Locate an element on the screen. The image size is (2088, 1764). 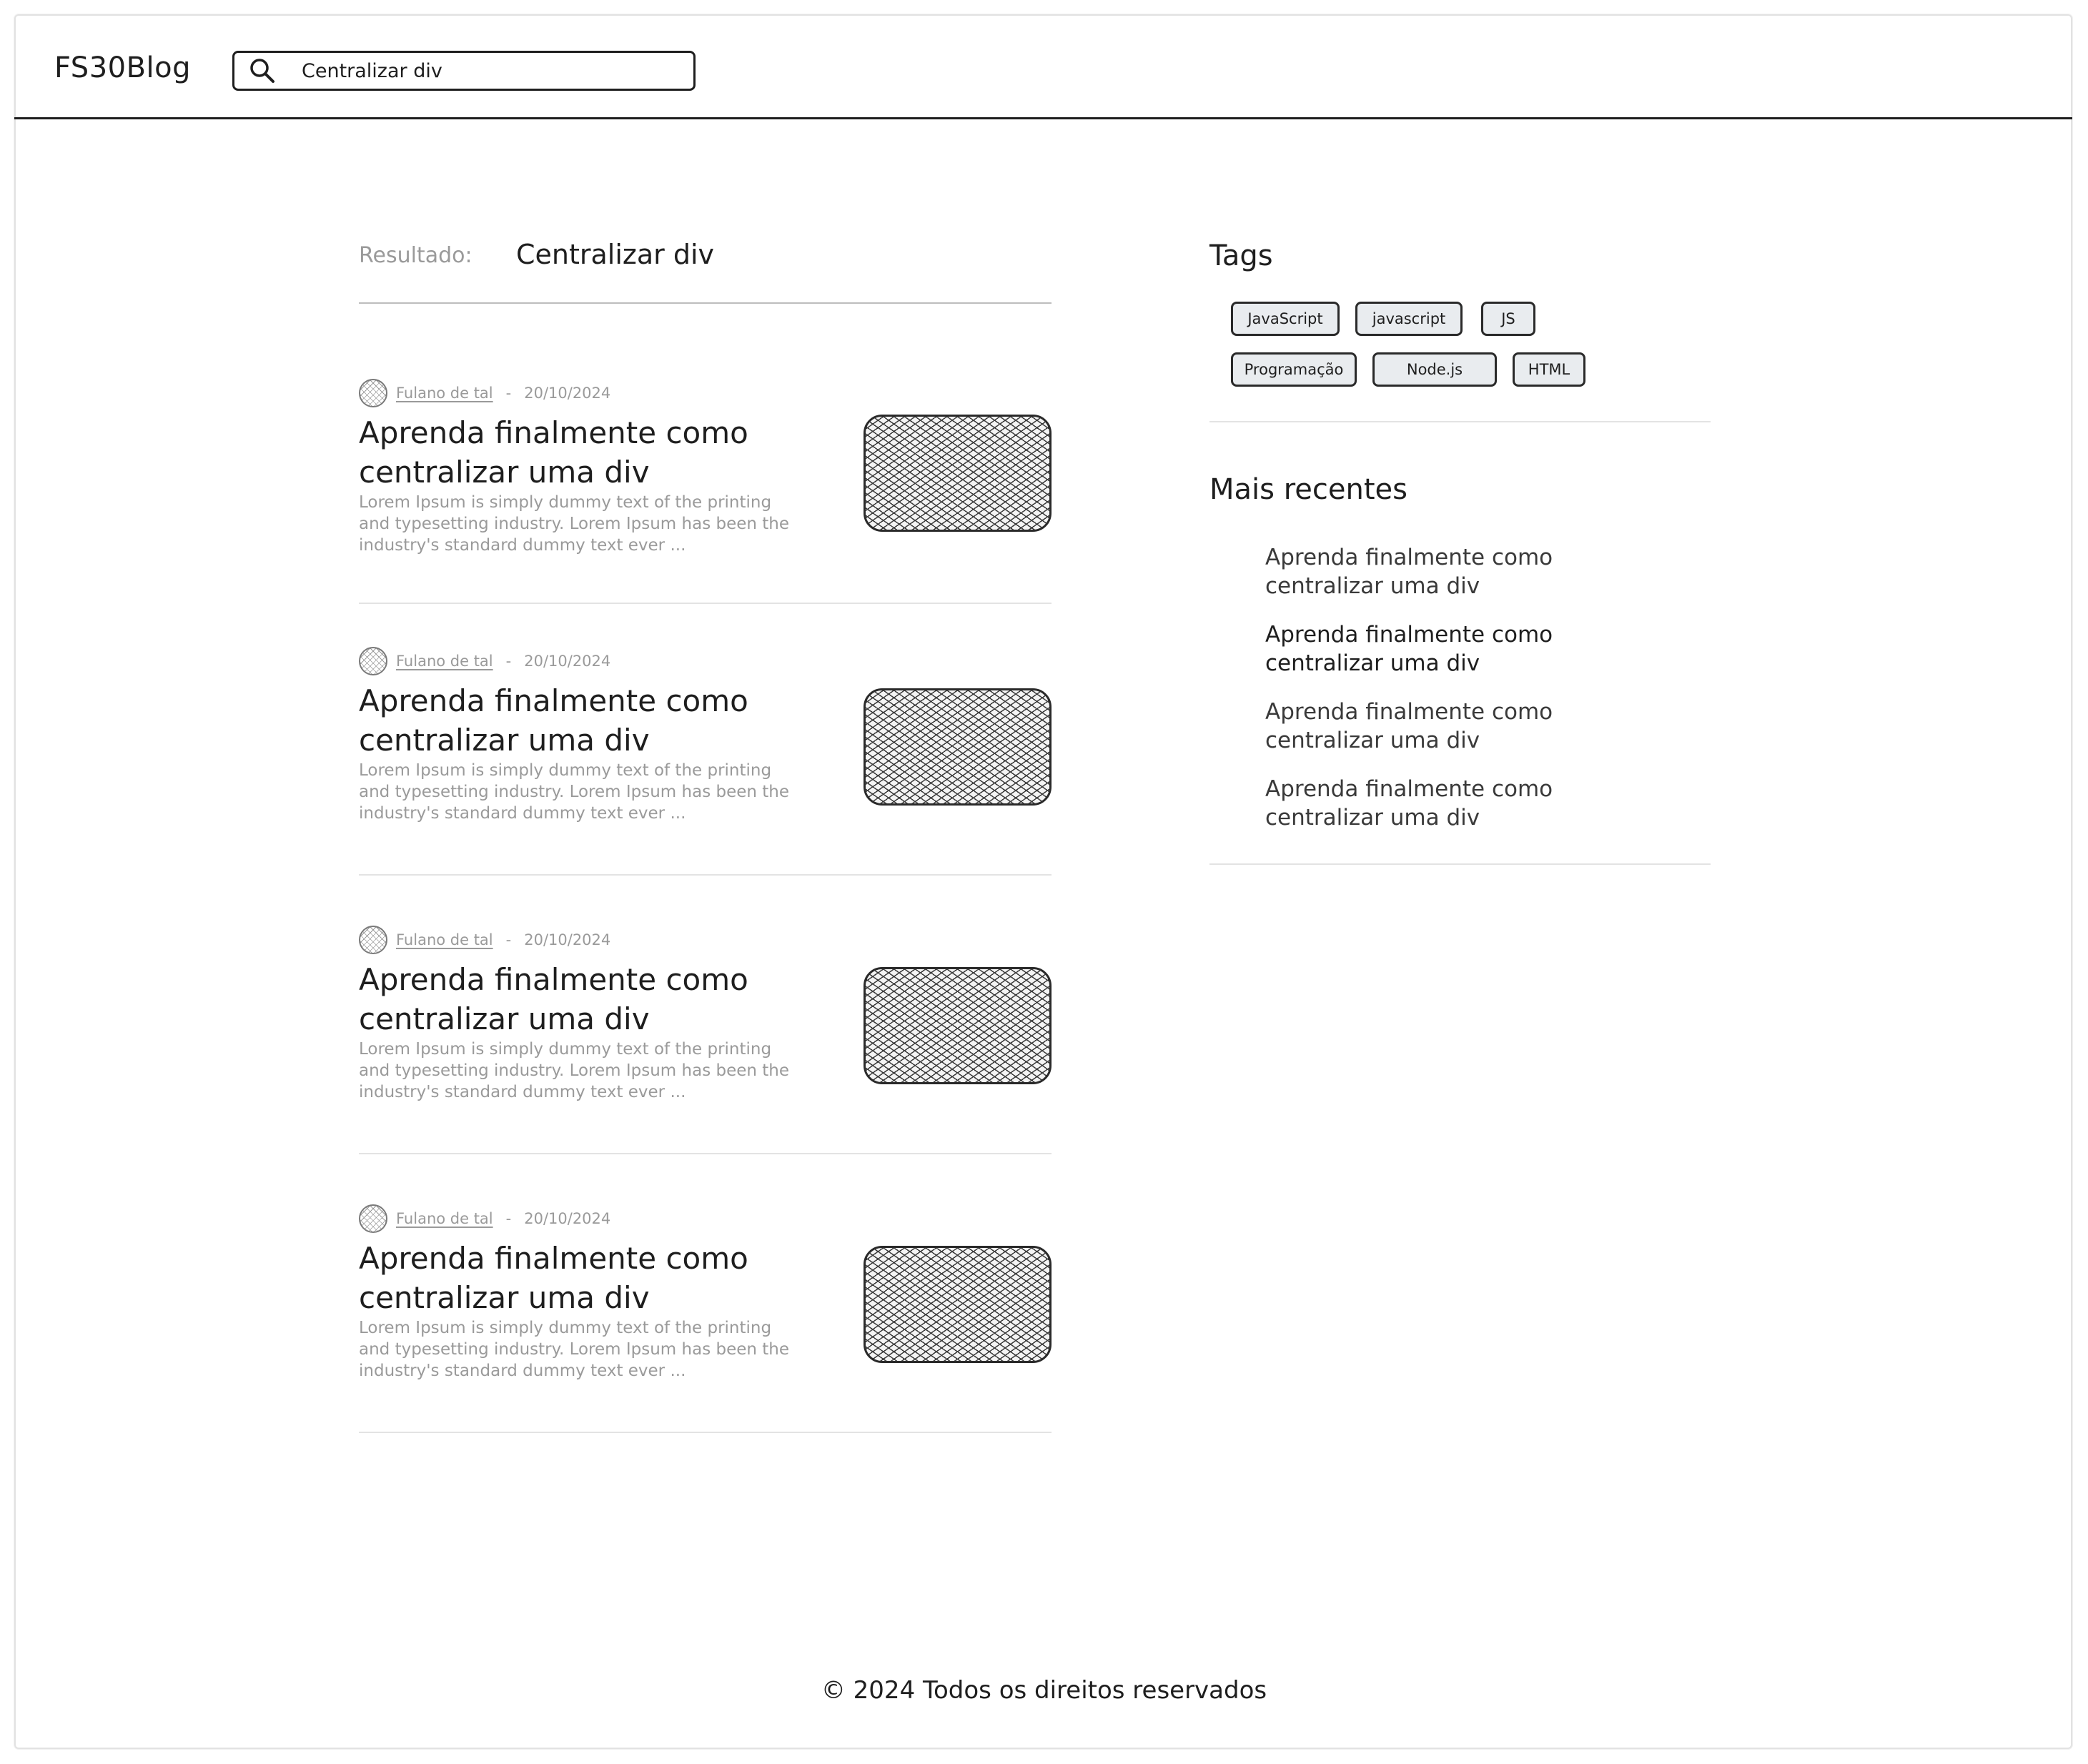
search-box: Centralizar div is located at coordinates (464, 71).